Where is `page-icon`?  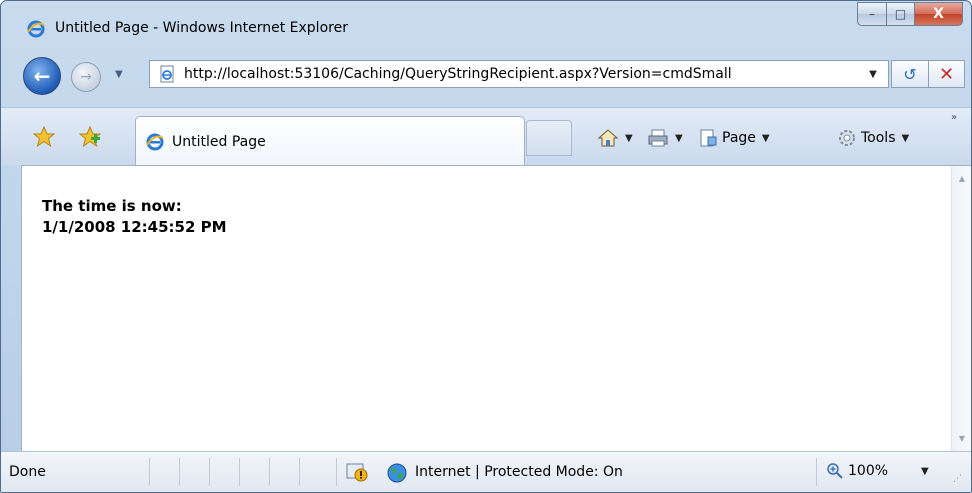
page-icon is located at coordinates (167, 74).